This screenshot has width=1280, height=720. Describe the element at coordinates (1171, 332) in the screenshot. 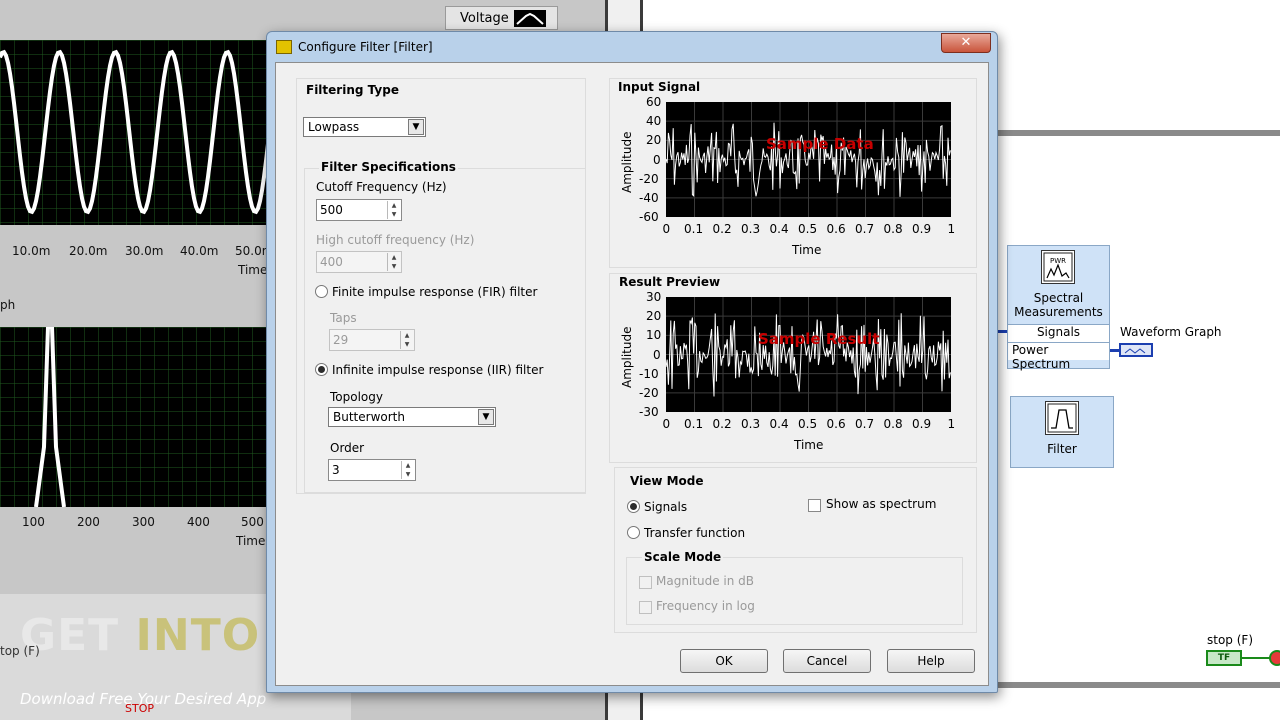

I see `waveform-graph-label: Waveform Graph` at that location.